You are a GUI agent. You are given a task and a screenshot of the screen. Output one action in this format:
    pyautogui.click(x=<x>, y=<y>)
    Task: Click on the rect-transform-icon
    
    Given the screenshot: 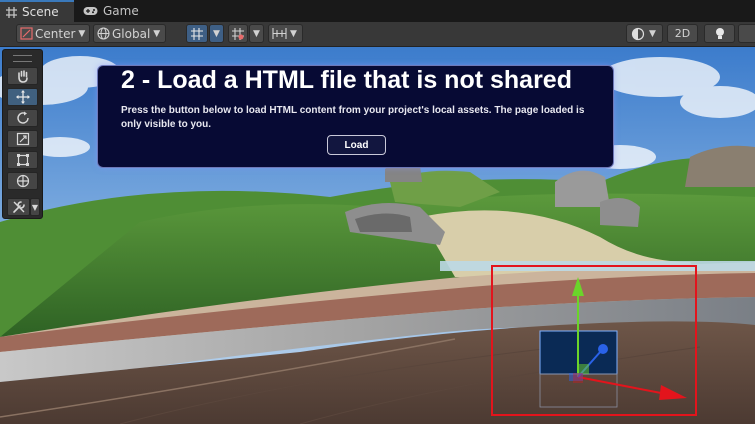 What is the action you would take?
    pyautogui.click(x=22, y=160)
    